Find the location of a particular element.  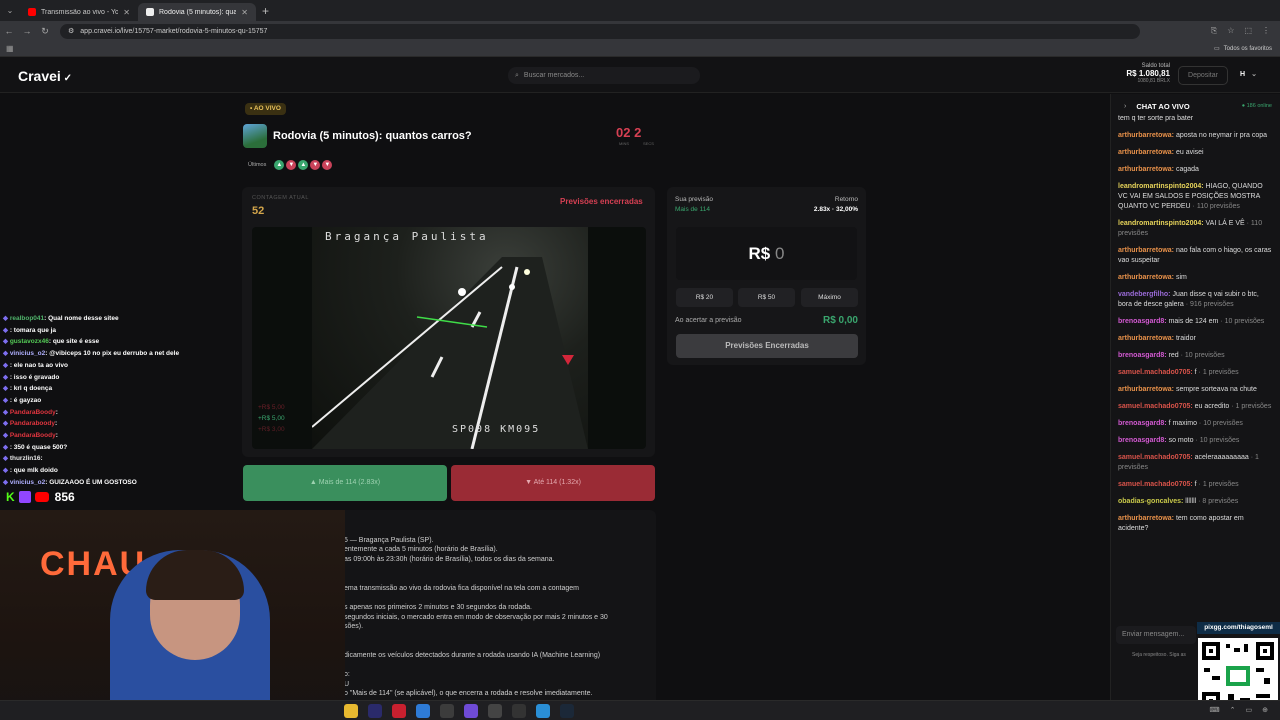

tab-list-chevron-icon: ⌄ is located at coordinates (10, 10).